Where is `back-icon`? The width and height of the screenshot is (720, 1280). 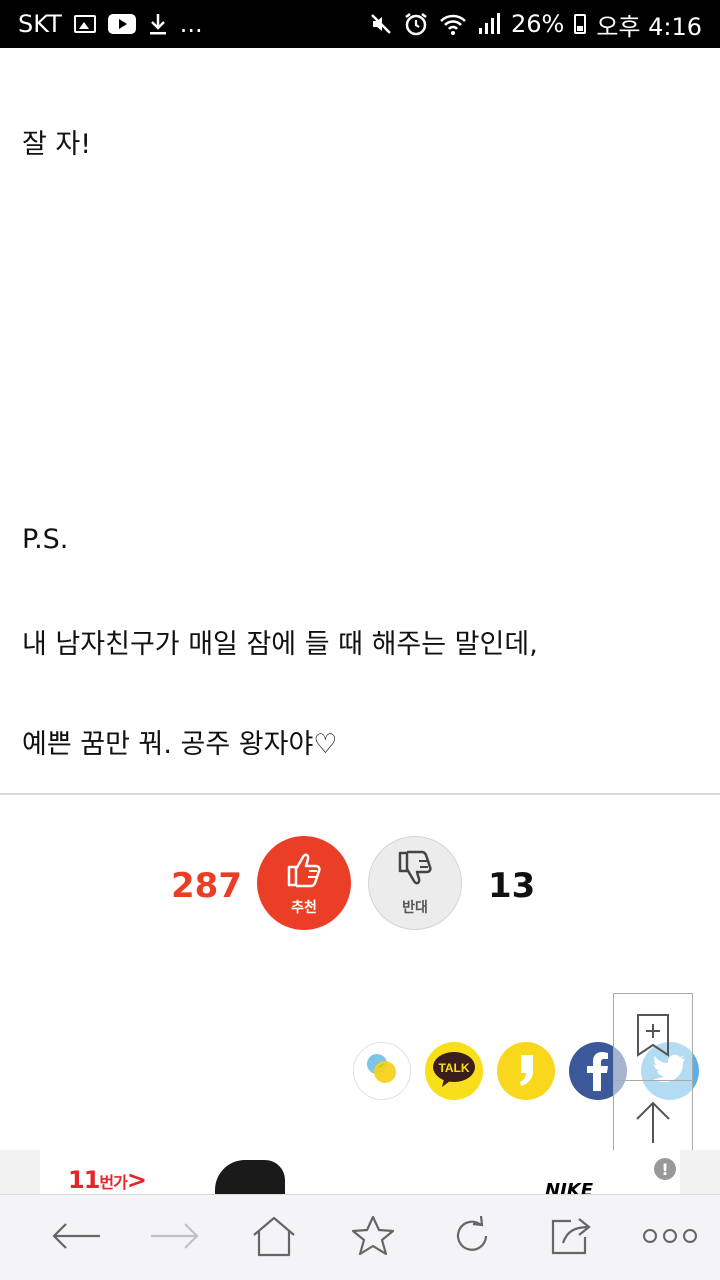 back-icon is located at coordinates (76, 1238).